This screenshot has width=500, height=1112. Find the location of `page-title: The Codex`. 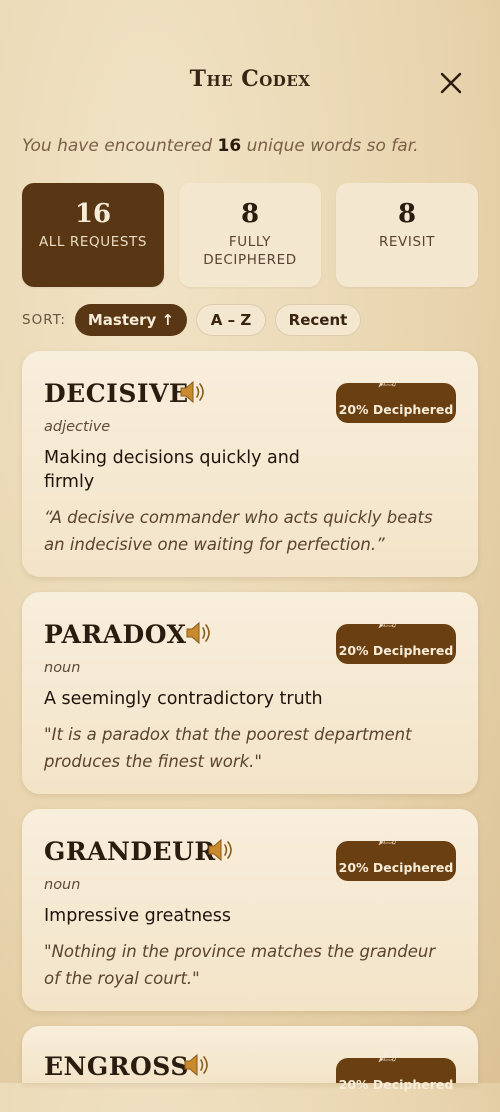

page-title: The Codex is located at coordinates (250, 79).